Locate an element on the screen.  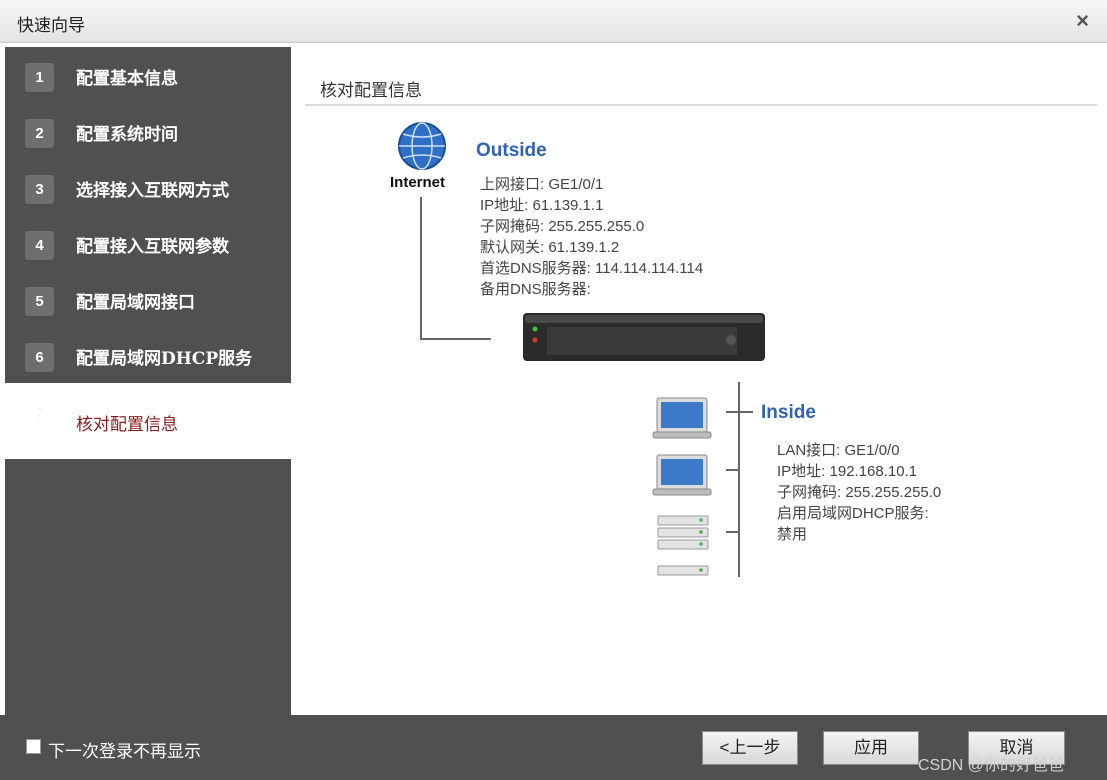
step-number: 3 is located at coordinates (39, 189).